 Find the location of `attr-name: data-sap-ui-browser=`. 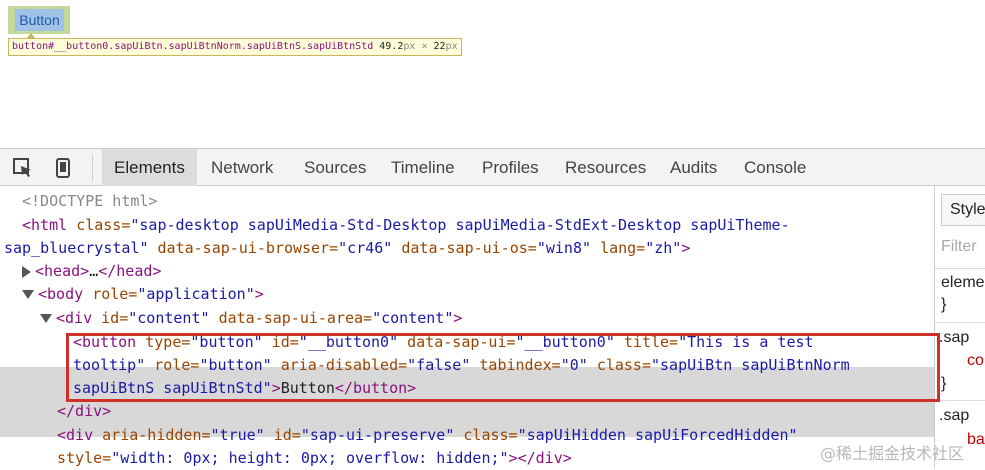

attr-name: data-sap-ui-browser= is located at coordinates (248, 248).